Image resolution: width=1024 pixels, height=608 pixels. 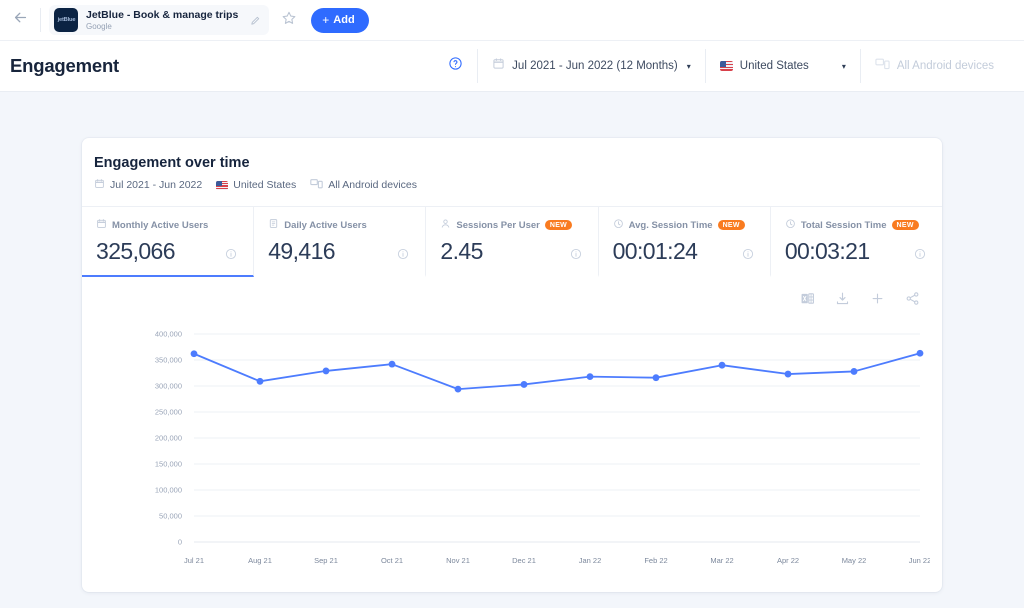 What do you see at coordinates (782, 66) in the screenshot?
I see `country-selector: United States ▾` at bounding box center [782, 66].